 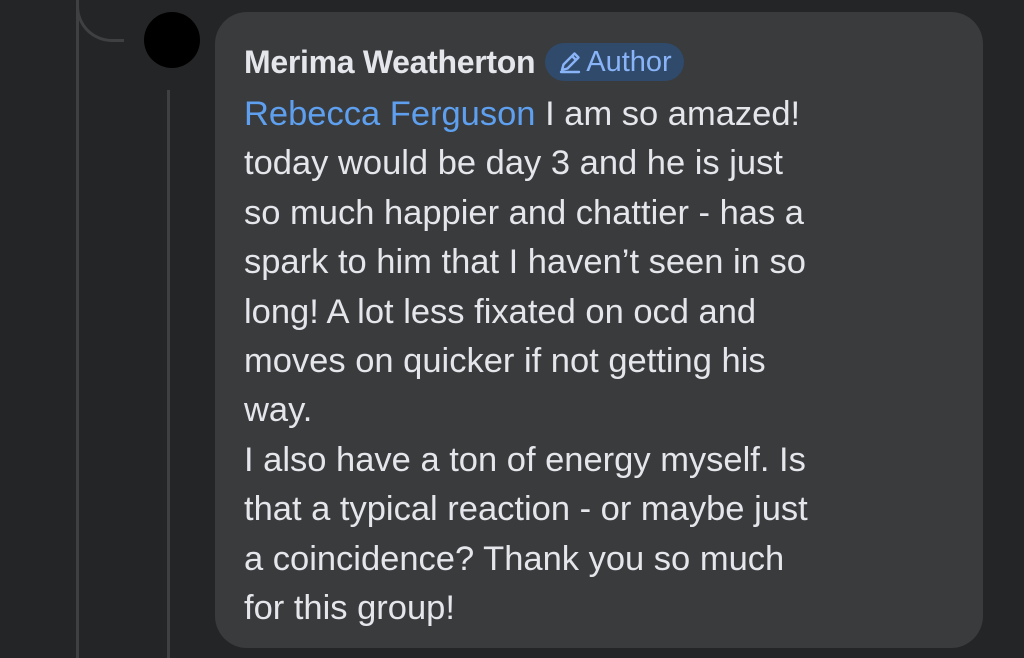 What do you see at coordinates (390, 114) in the screenshot?
I see `mention-link: Rebecca Ferguson` at bounding box center [390, 114].